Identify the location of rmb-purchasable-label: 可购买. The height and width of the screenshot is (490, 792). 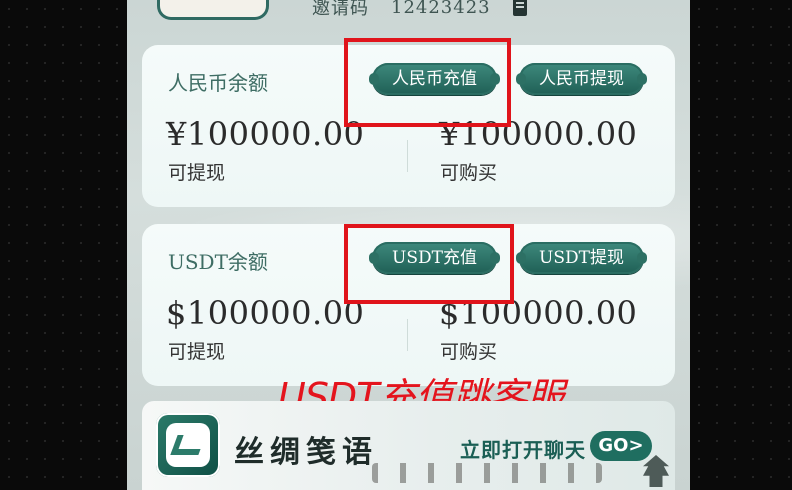
(469, 173).